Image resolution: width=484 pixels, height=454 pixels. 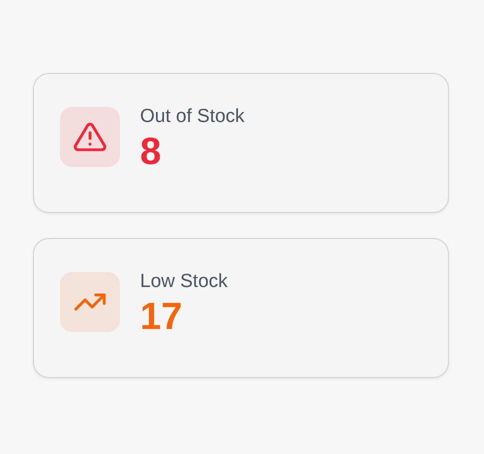 What do you see at coordinates (192, 117) in the screenshot?
I see `card-label: Out of Stock` at bounding box center [192, 117].